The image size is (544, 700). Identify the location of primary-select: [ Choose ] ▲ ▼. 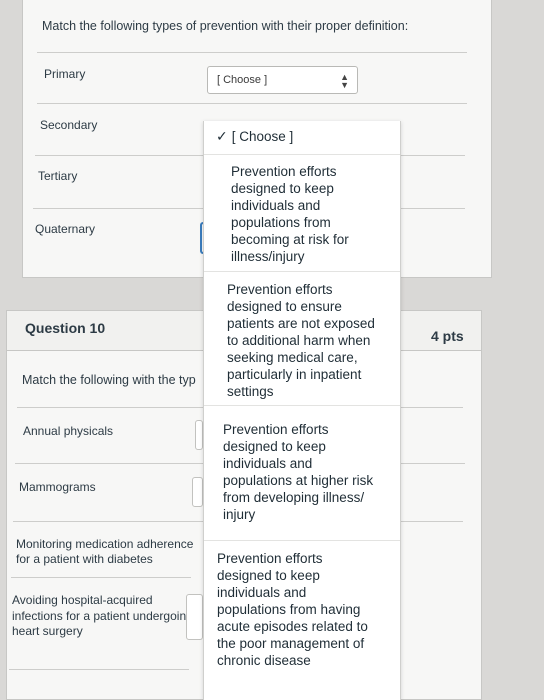
(282, 80).